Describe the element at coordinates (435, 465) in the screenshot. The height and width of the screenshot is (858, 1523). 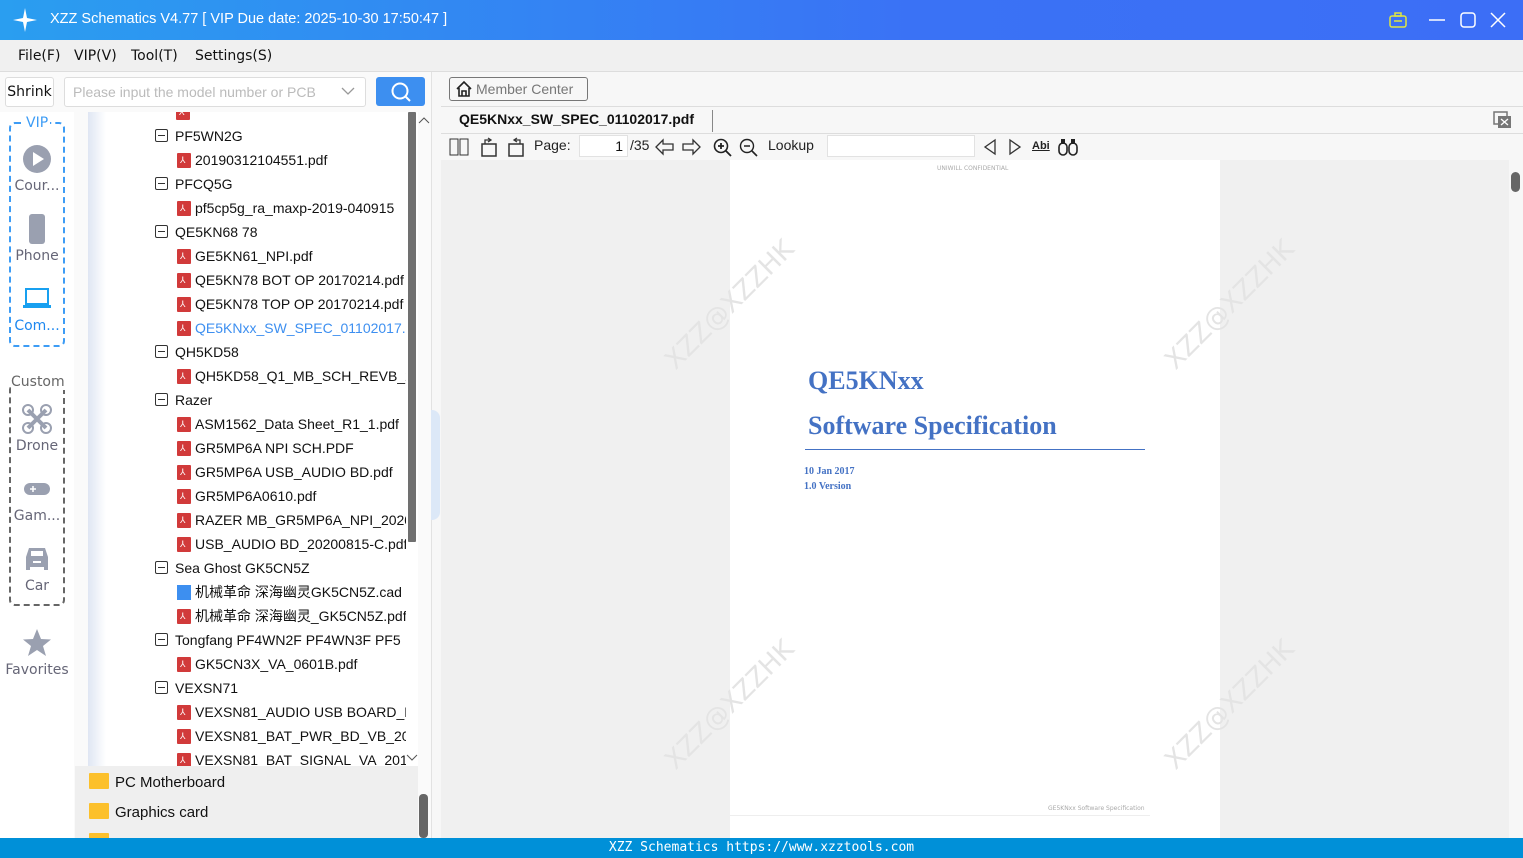
I see `splitter-handle` at that location.